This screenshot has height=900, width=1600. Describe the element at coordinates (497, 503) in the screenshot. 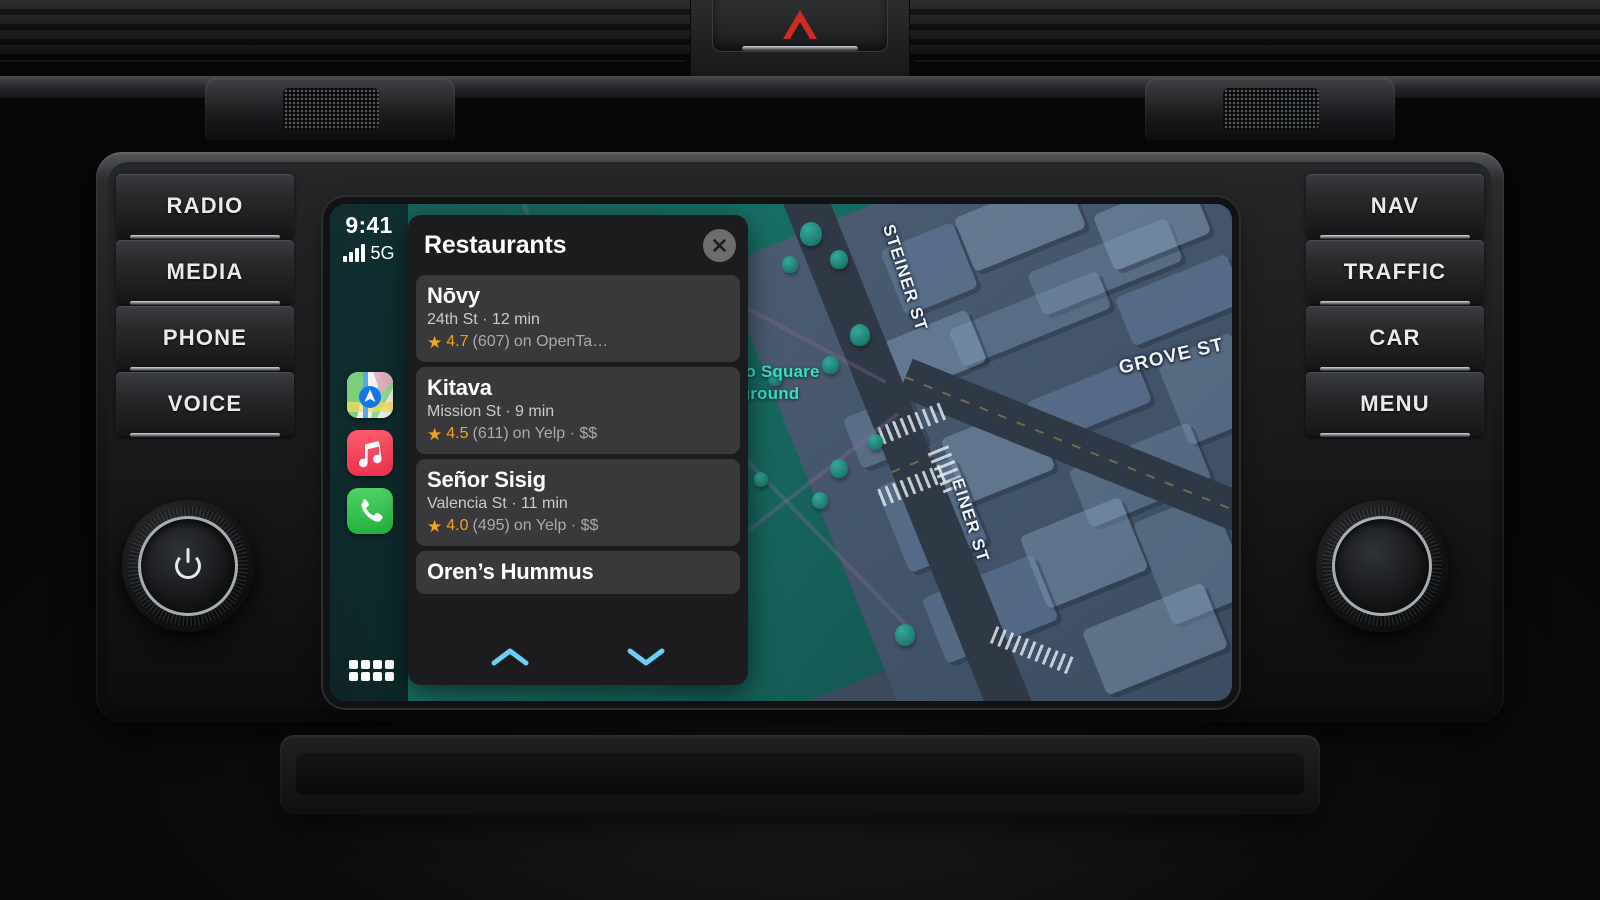

I see `restaurant-subtitle: Valencia St · 11 min` at that location.